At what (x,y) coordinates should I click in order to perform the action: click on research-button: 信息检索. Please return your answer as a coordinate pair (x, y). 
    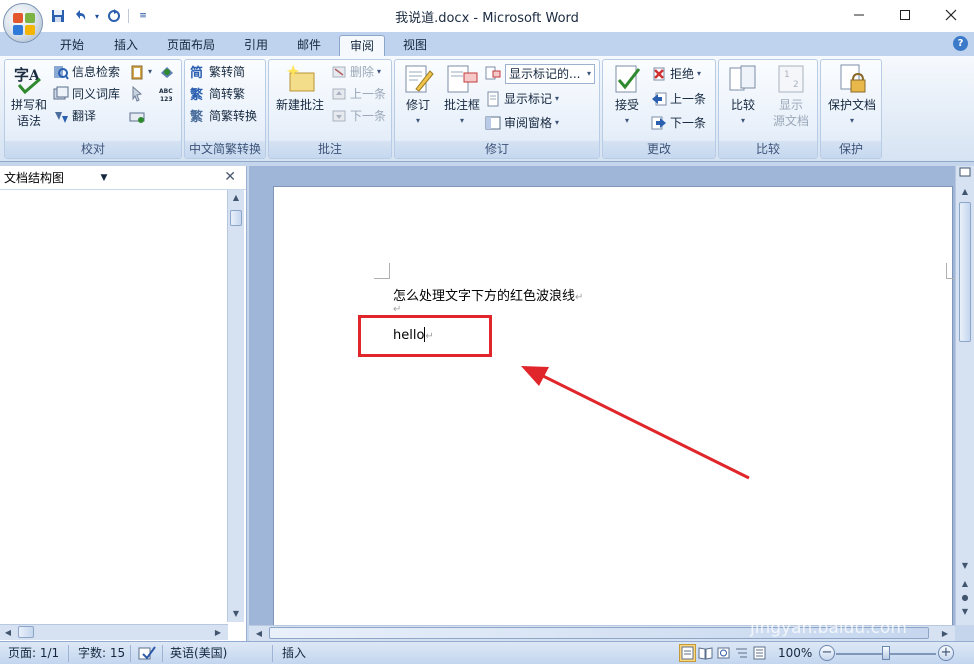
    Looking at the image, I should click on (86, 72).